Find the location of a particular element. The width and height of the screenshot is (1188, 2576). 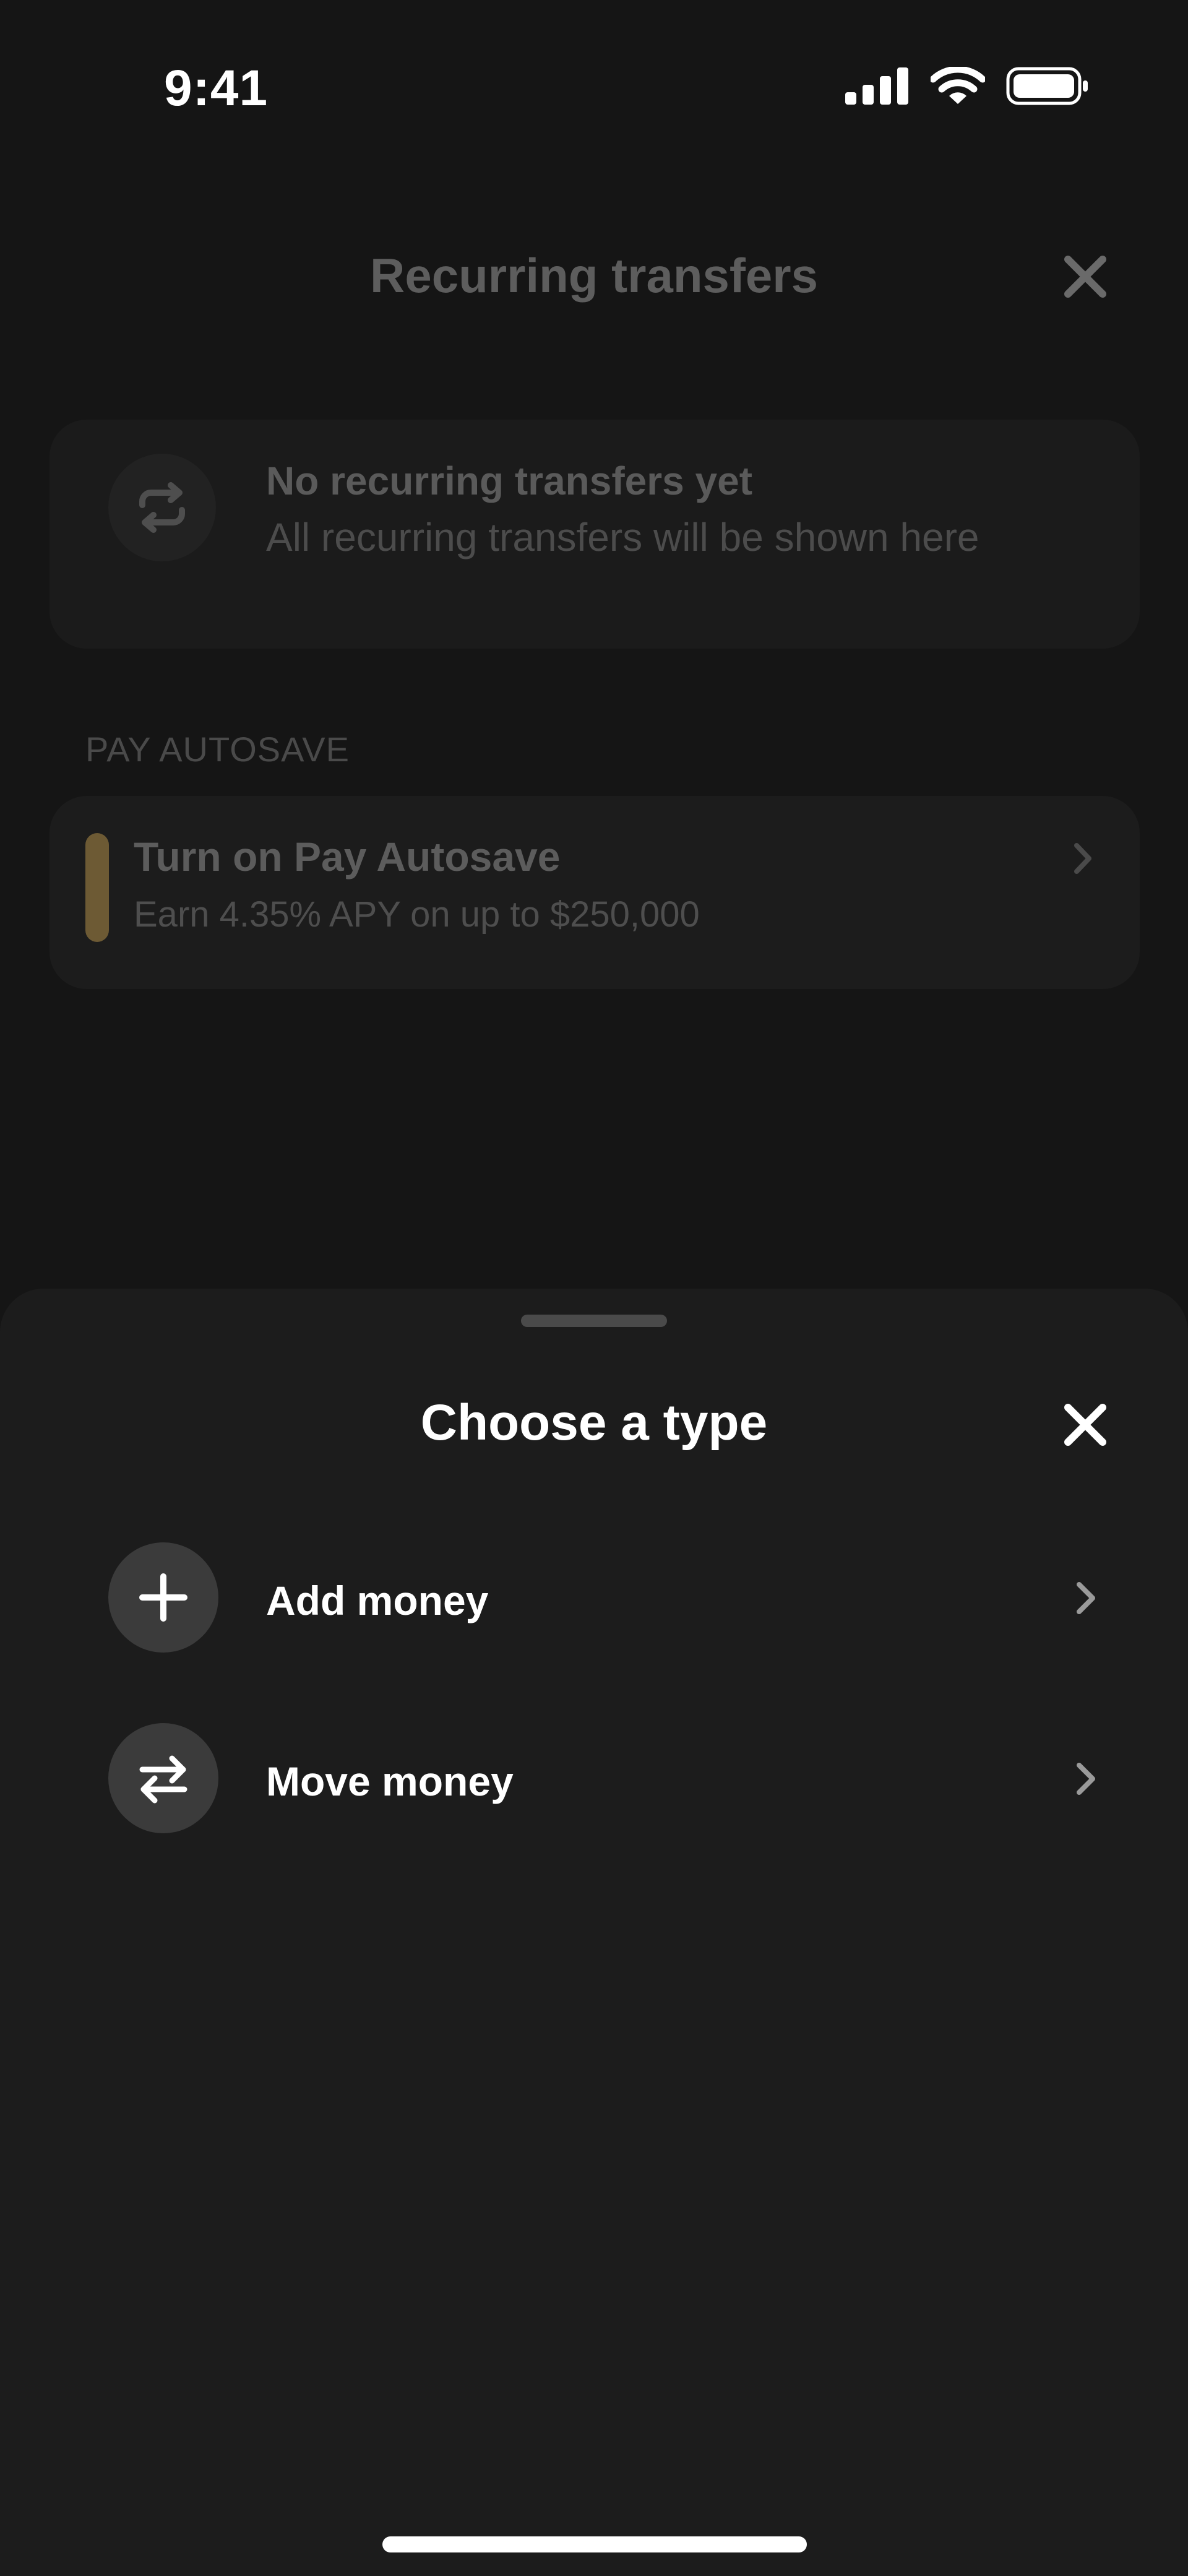

autosave-title: Turn on Pay Autosave is located at coordinates (348, 857).